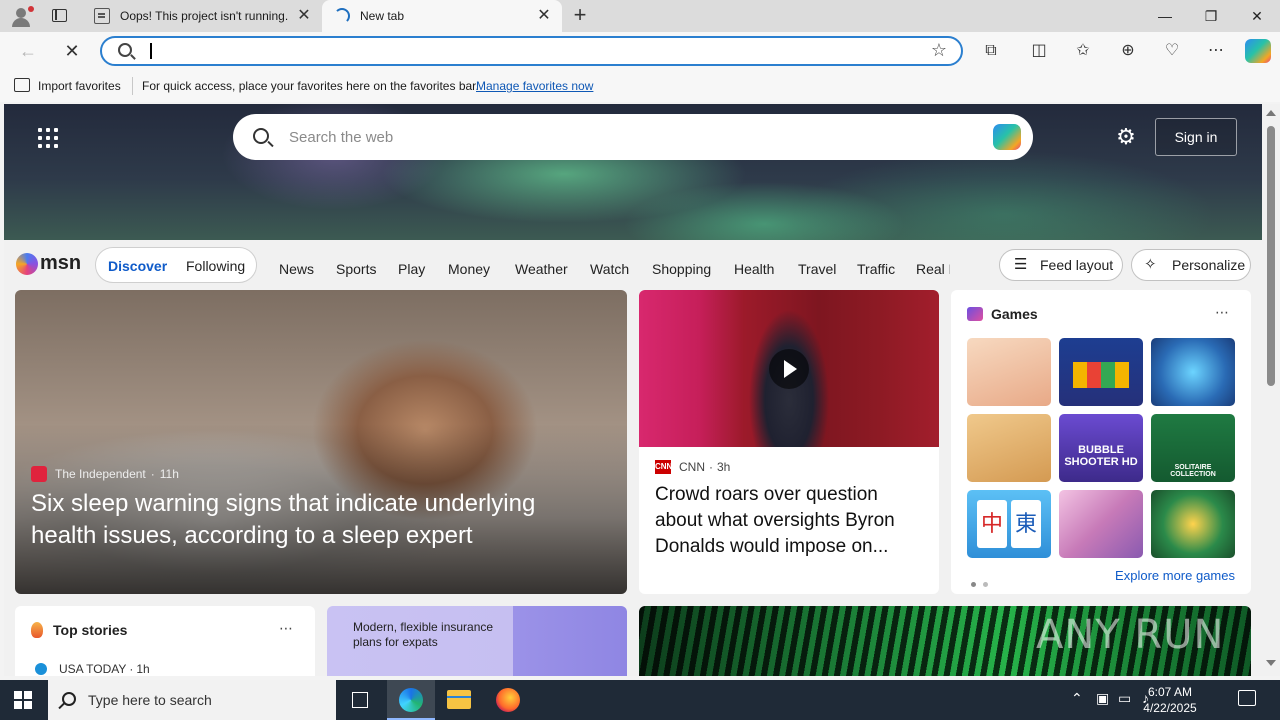  I want to click on scroll-thumb, so click(1271, 256).